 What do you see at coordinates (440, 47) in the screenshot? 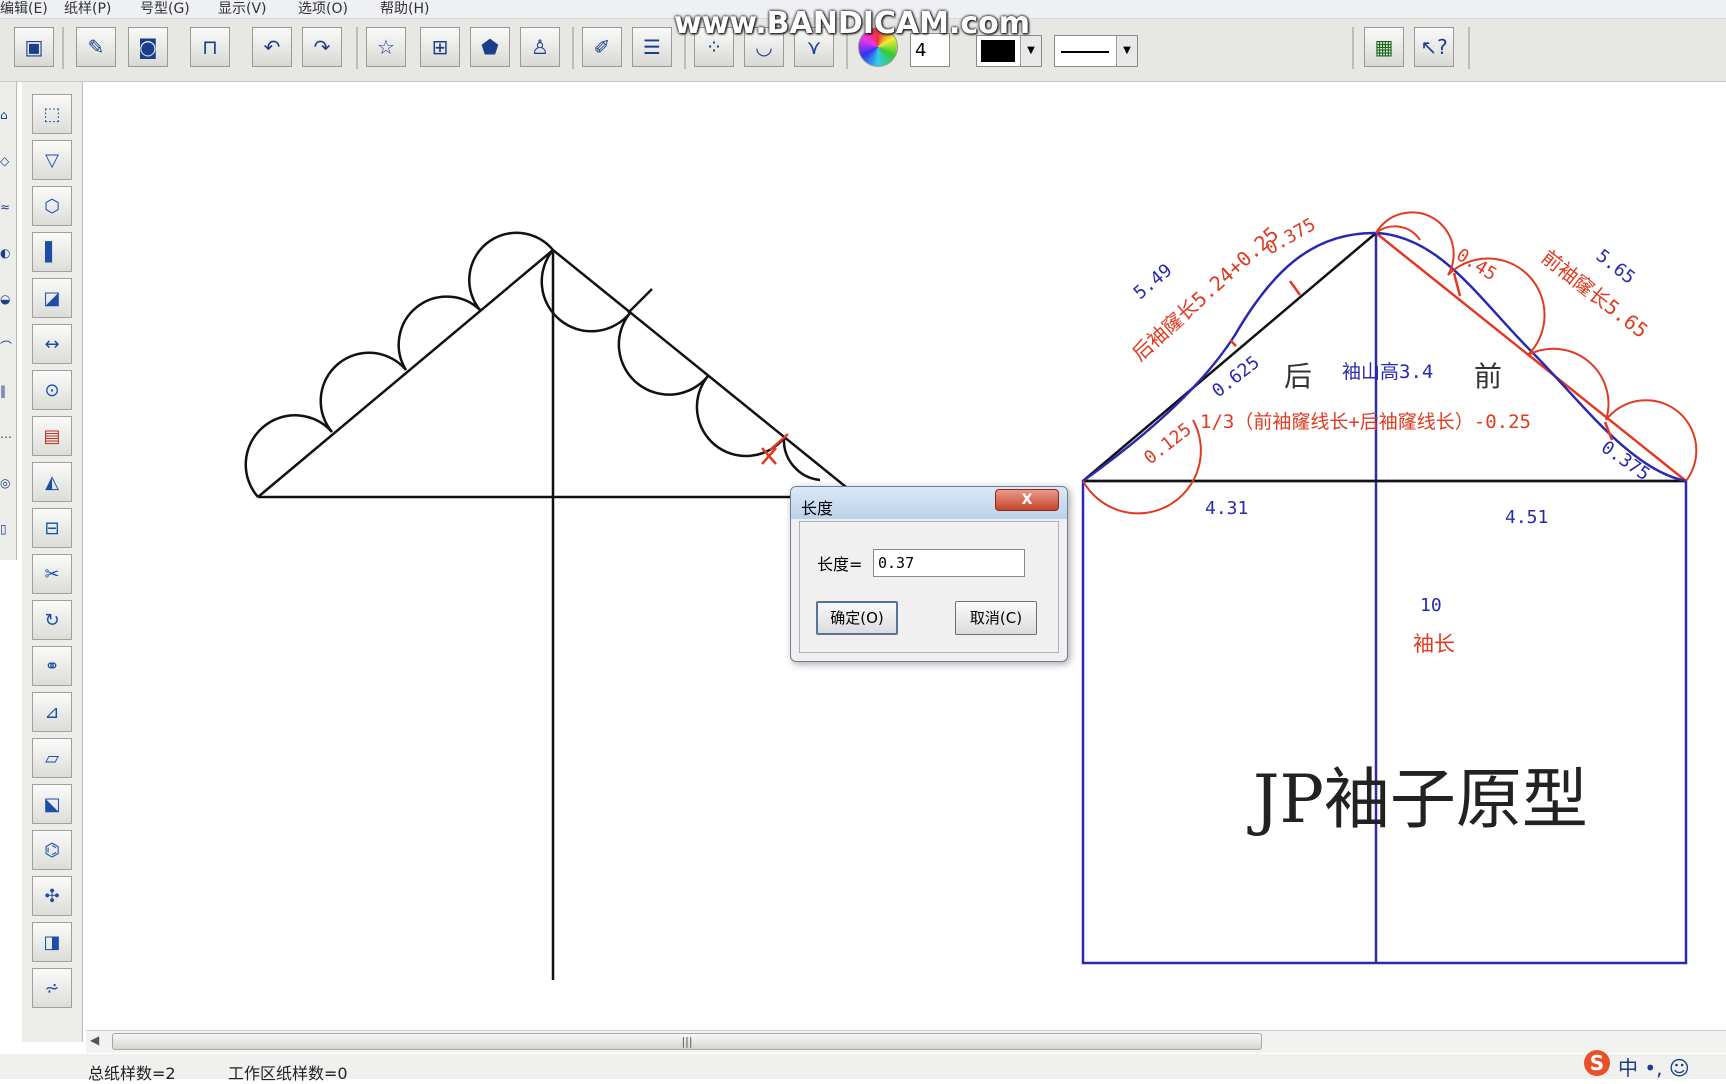
I see `grid-icon: ⊞` at bounding box center [440, 47].